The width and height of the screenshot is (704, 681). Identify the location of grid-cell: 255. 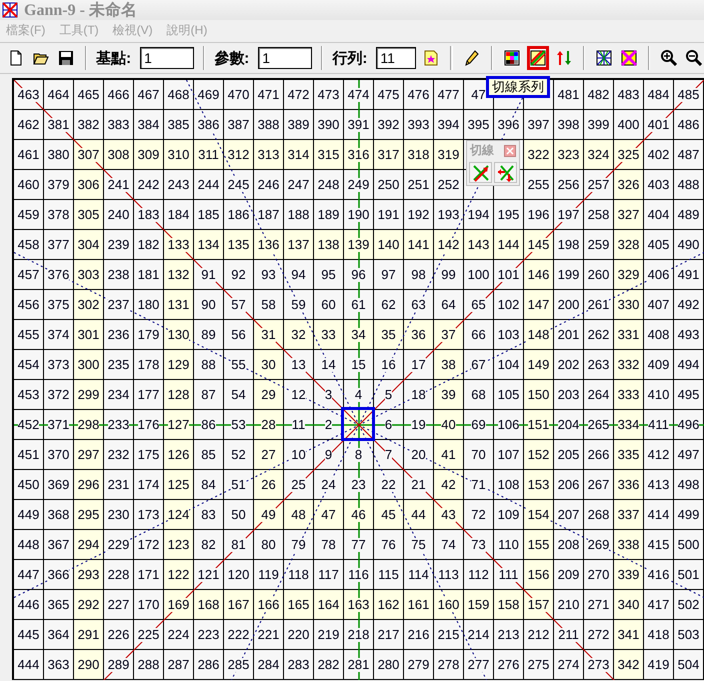
(539, 185).